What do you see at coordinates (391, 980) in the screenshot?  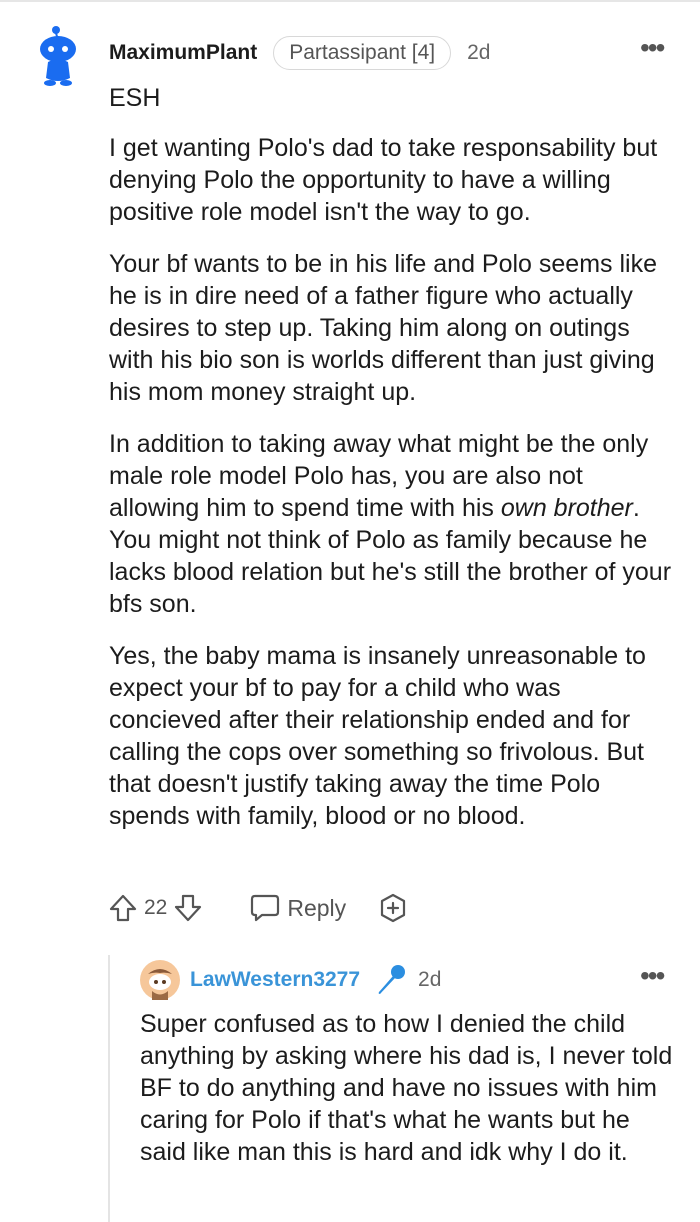 I see `microphone-icon` at bounding box center [391, 980].